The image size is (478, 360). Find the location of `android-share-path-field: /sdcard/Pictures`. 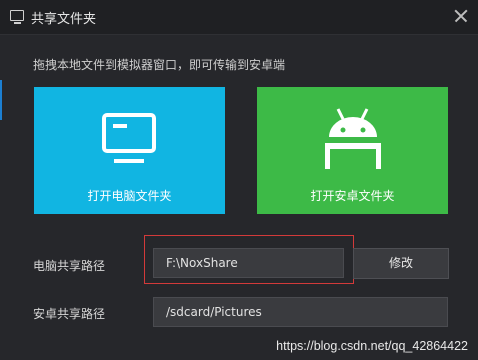

android-share-path-field: /sdcard/Pictures is located at coordinates (300, 312).